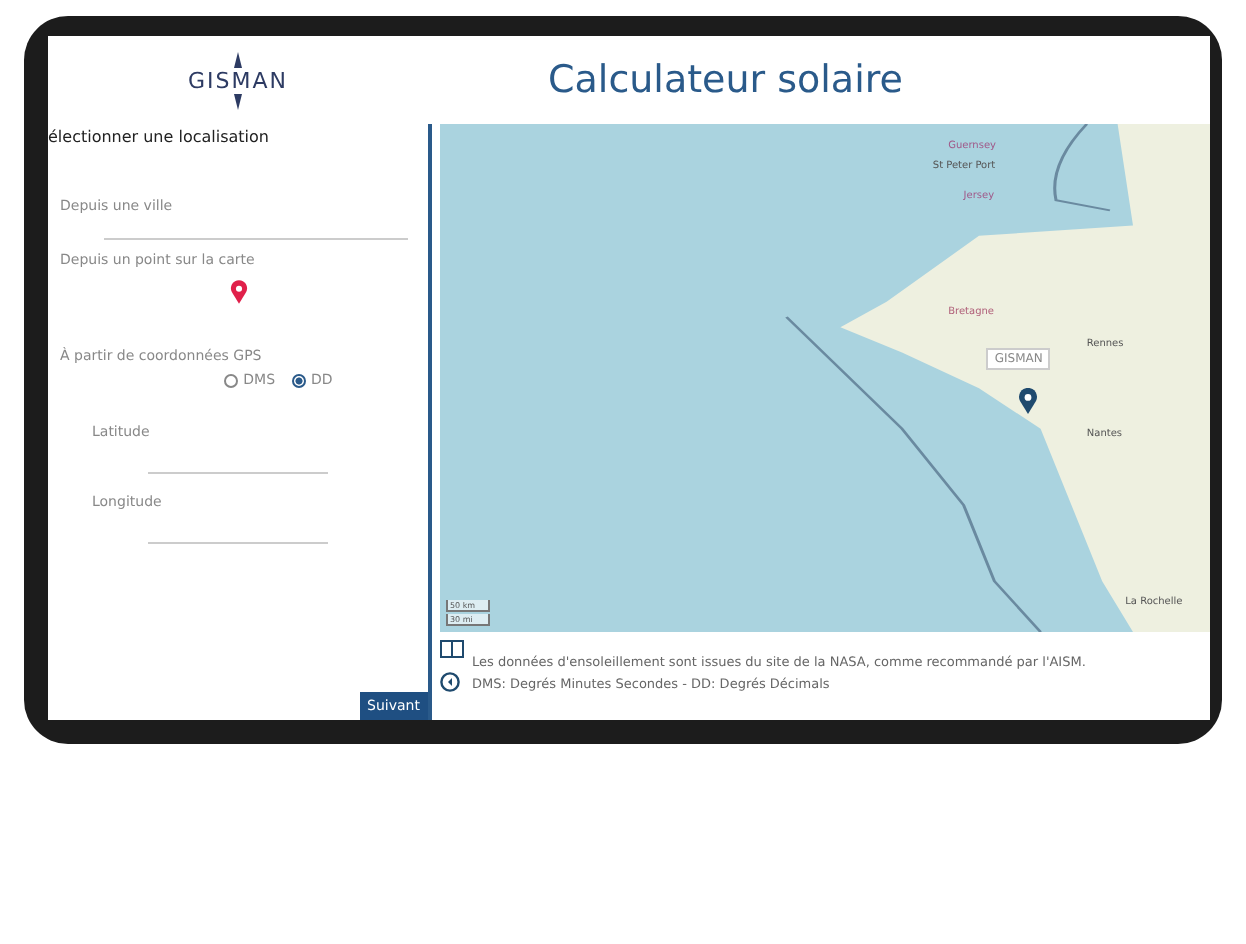 The width and height of the screenshot is (1246, 944). What do you see at coordinates (238, 80) in the screenshot?
I see `logo-text: GISMAN` at bounding box center [238, 80].